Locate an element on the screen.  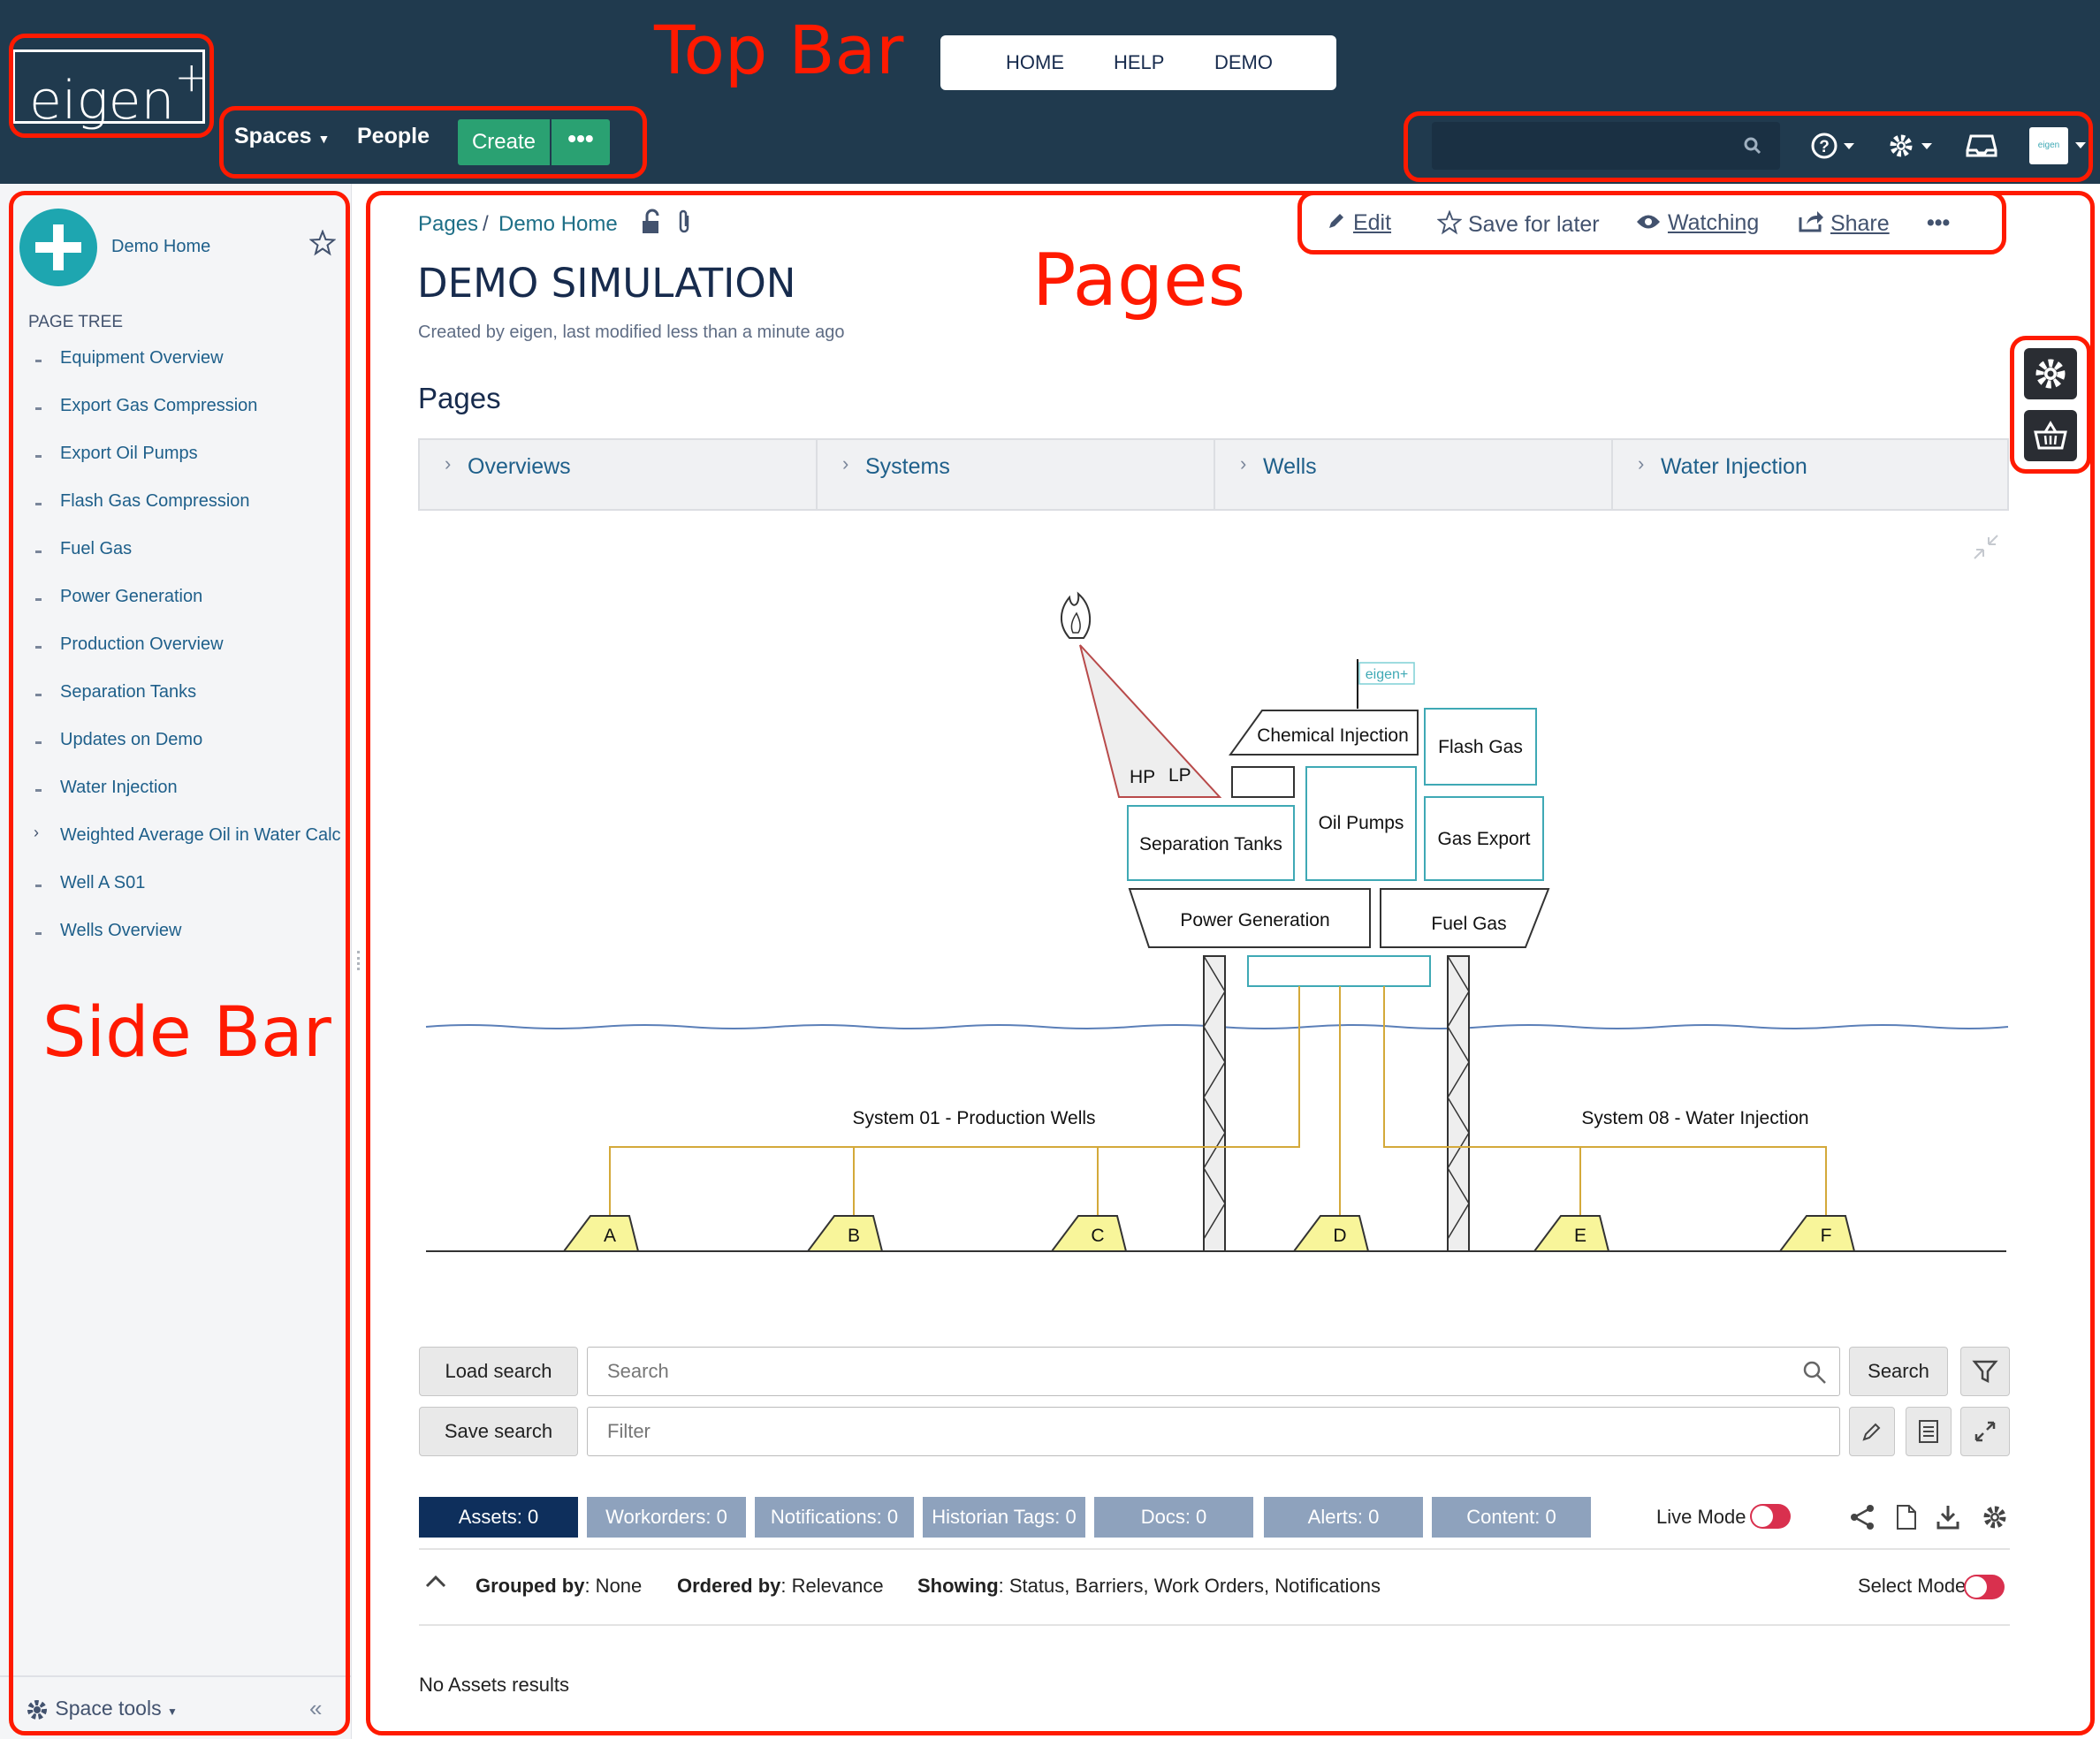
demo-link: DEMO is located at coordinates (1243, 62).